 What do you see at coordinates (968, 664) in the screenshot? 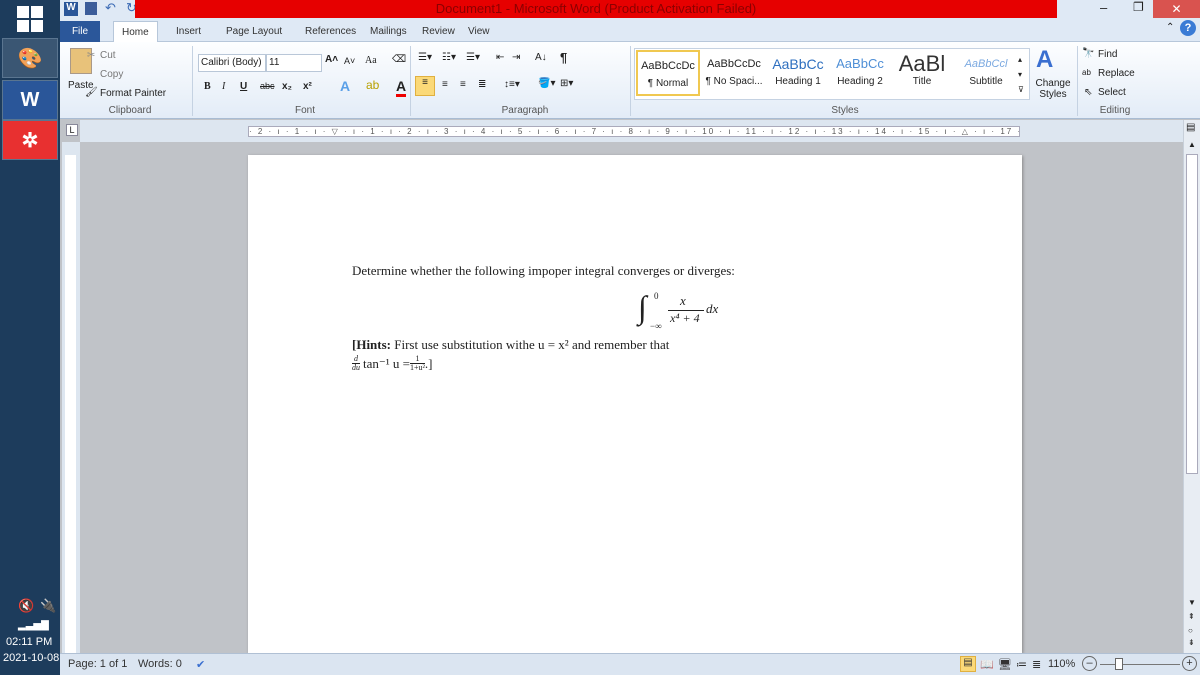
I see `print-layout-view-icon: ▤` at bounding box center [968, 664].